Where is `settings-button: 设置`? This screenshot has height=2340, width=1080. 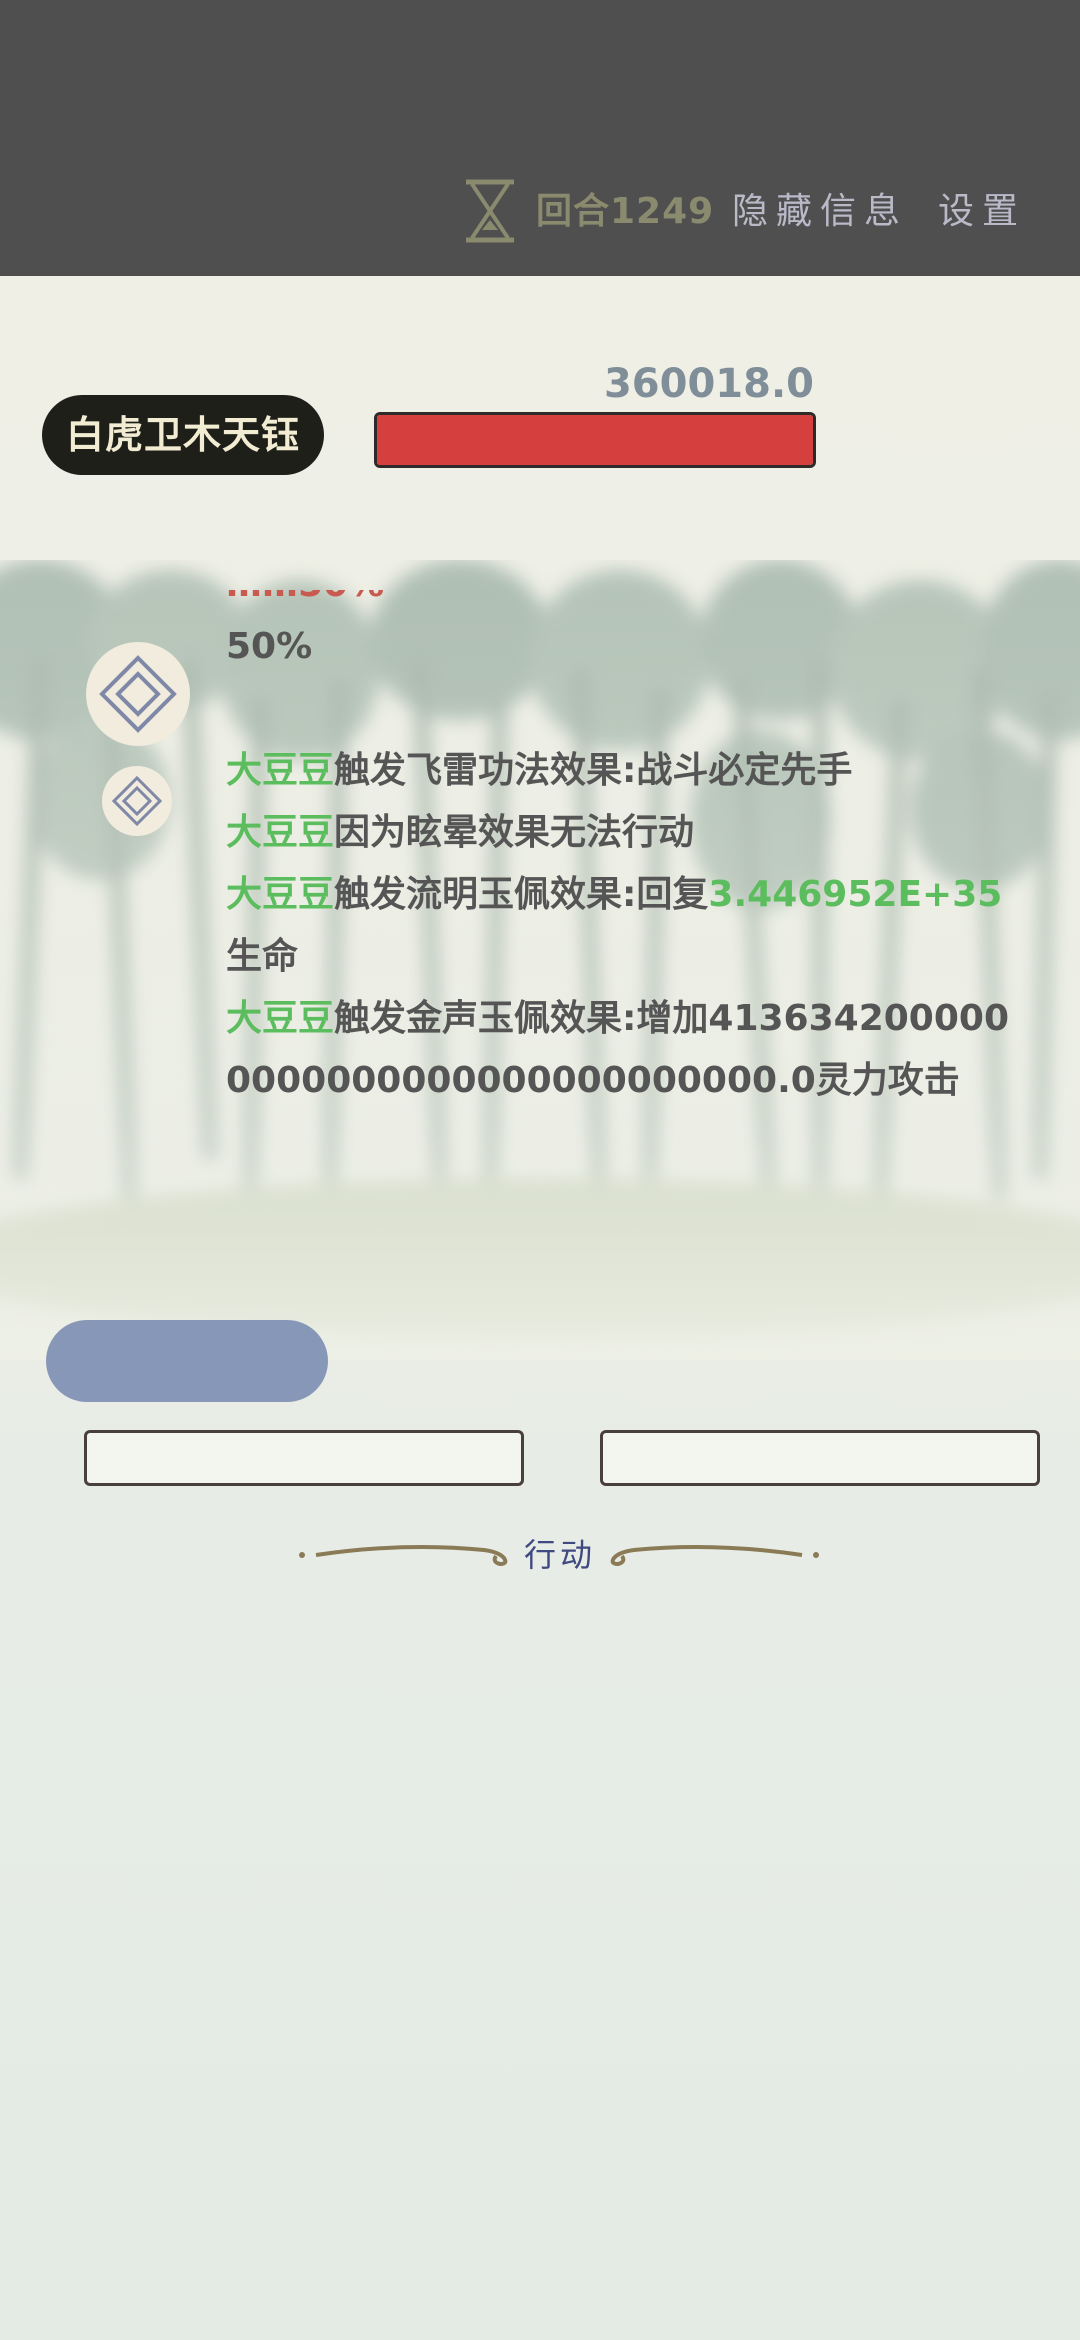
settings-button: 设置 is located at coordinates (982, 212).